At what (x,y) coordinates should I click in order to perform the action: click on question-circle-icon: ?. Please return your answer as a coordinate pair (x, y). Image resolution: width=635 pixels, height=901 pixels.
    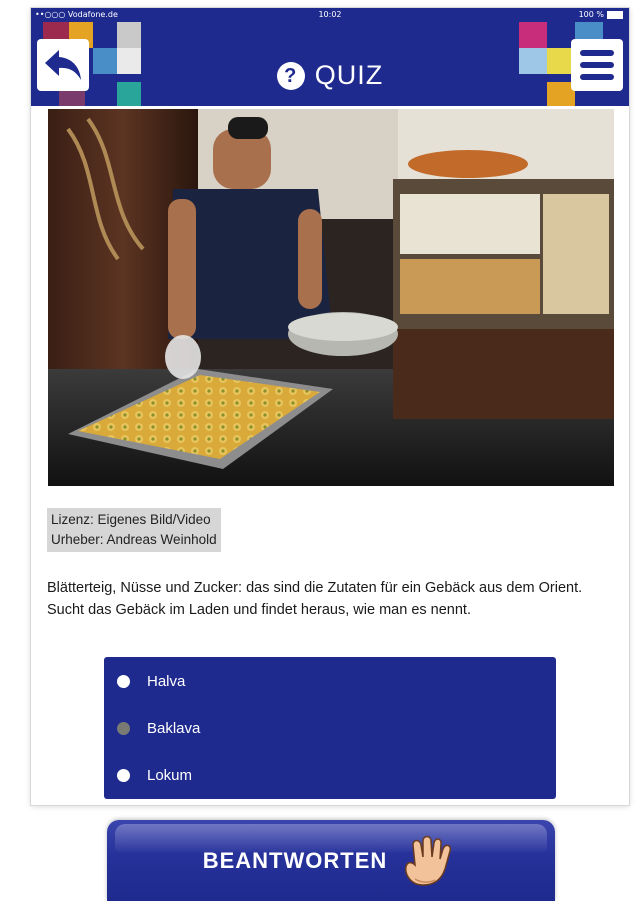
    Looking at the image, I should click on (290, 75).